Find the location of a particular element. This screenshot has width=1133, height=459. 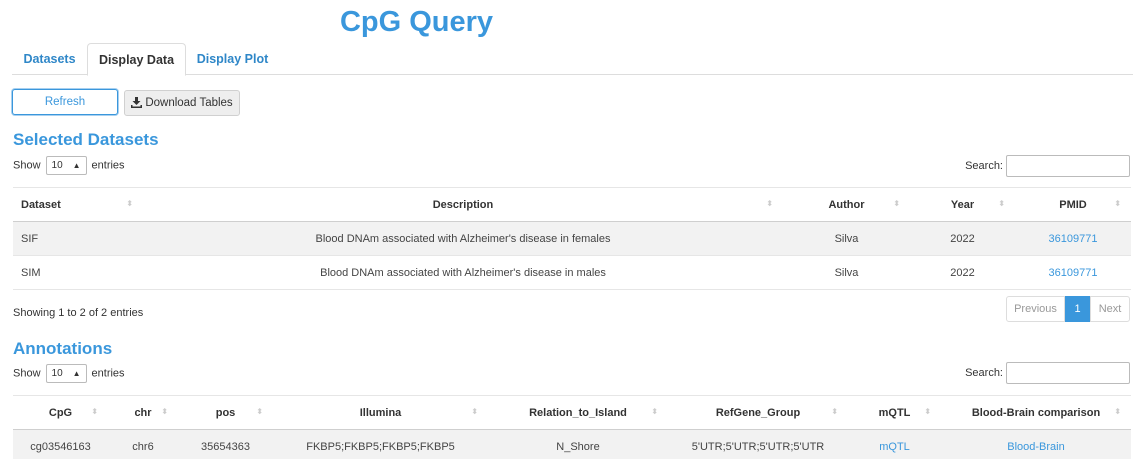

page-1-button: 1 is located at coordinates (1077, 309).